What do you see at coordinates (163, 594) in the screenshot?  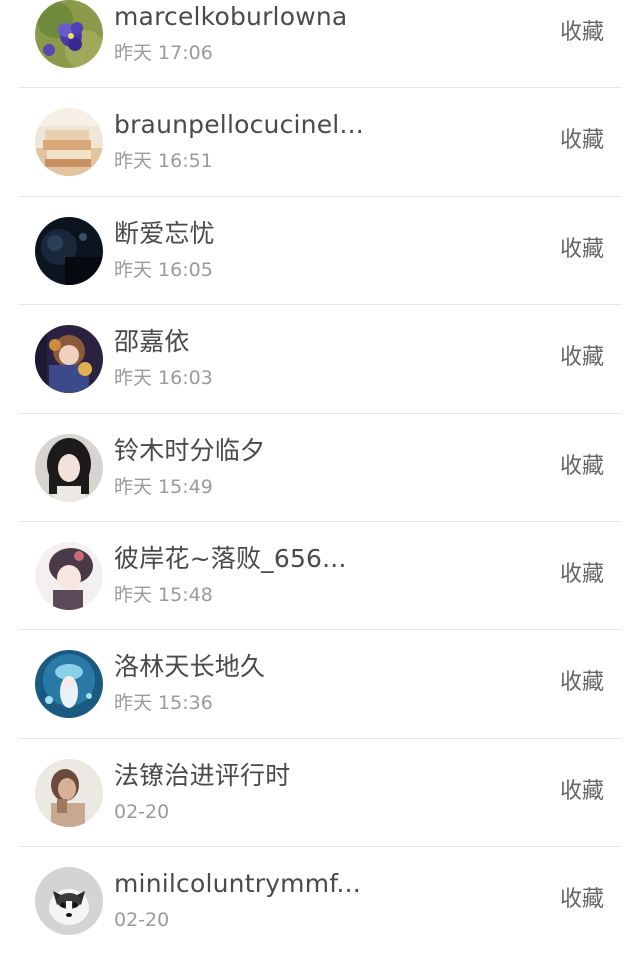 I see `message-time: 昨天 15:48` at bounding box center [163, 594].